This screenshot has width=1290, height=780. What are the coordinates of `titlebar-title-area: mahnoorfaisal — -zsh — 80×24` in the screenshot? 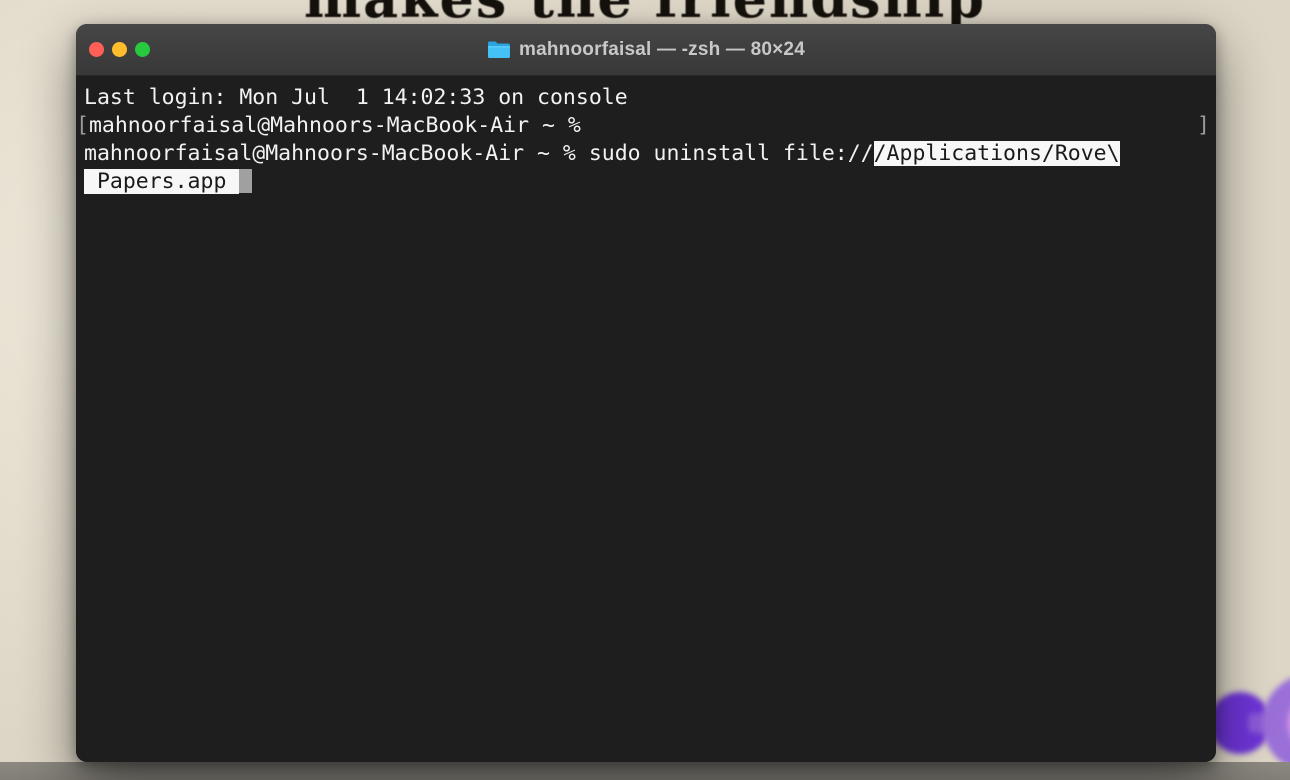 It's located at (646, 50).